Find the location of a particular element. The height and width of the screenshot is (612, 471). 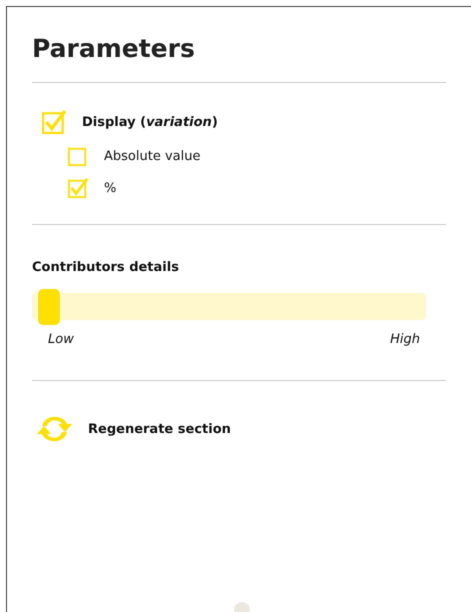

section-heading: Contributors details is located at coordinates (106, 267).